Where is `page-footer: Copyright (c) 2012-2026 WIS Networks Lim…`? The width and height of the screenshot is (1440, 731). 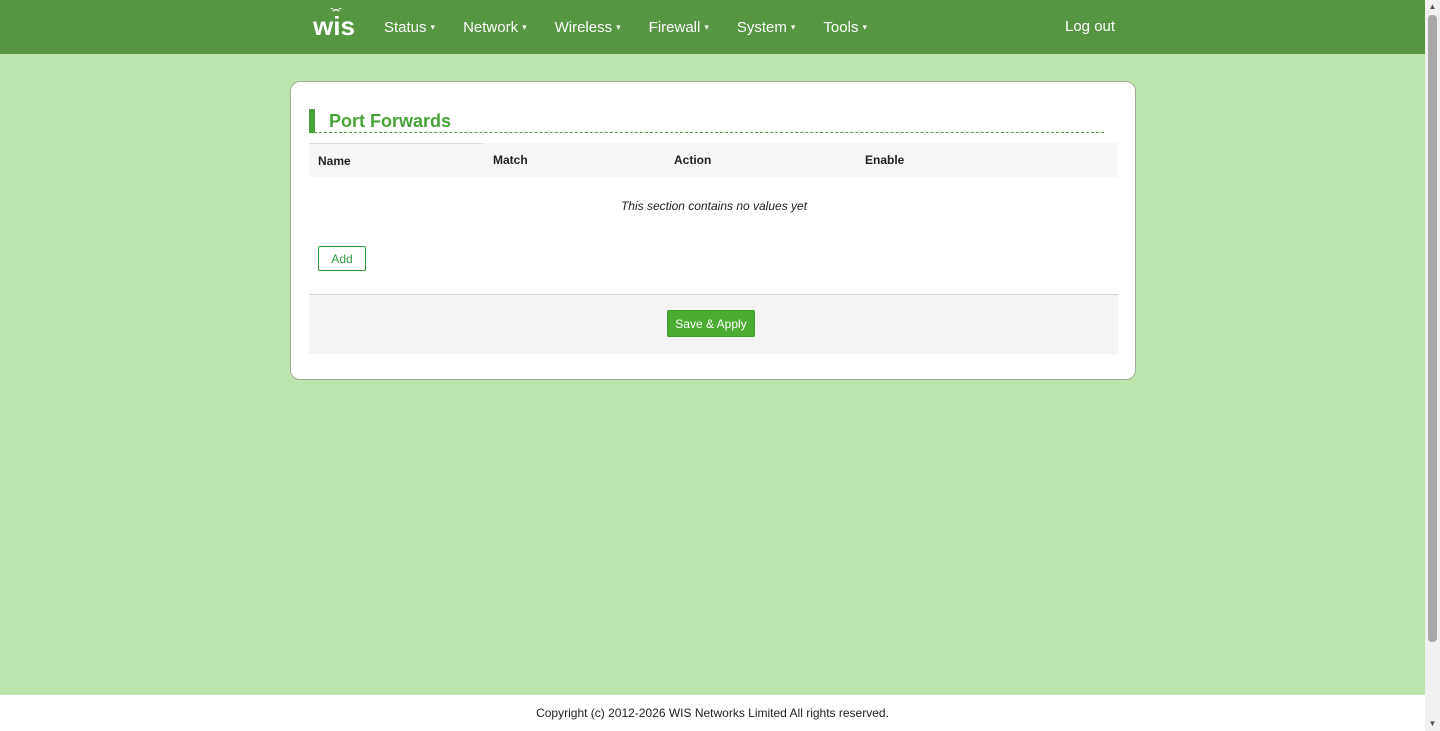
page-footer: Copyright (c) 2012-2026 WIS Networks Lim… is located at coordinates (712, 713).